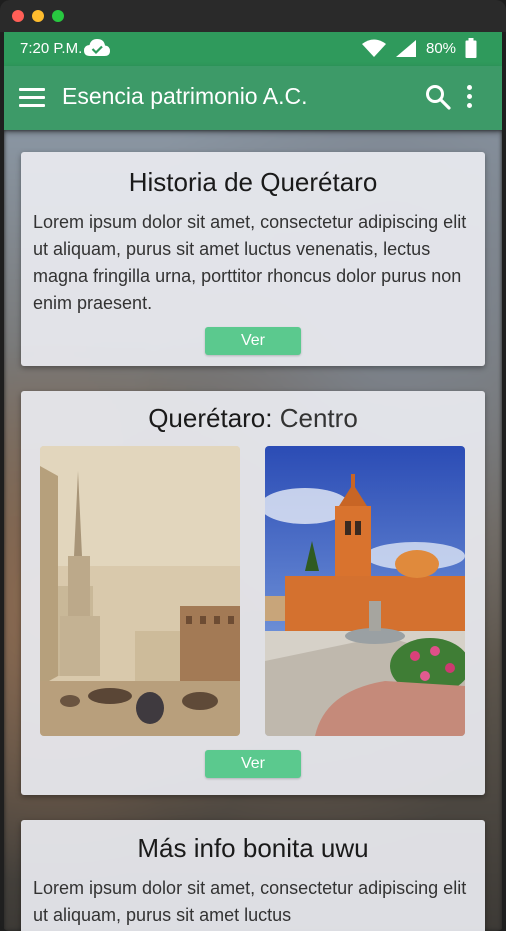 The width and height of the screenshot is (506, 931). Describe the element at coordinates (406, 48) in the screenshot. I see `signal-icon` at that location.